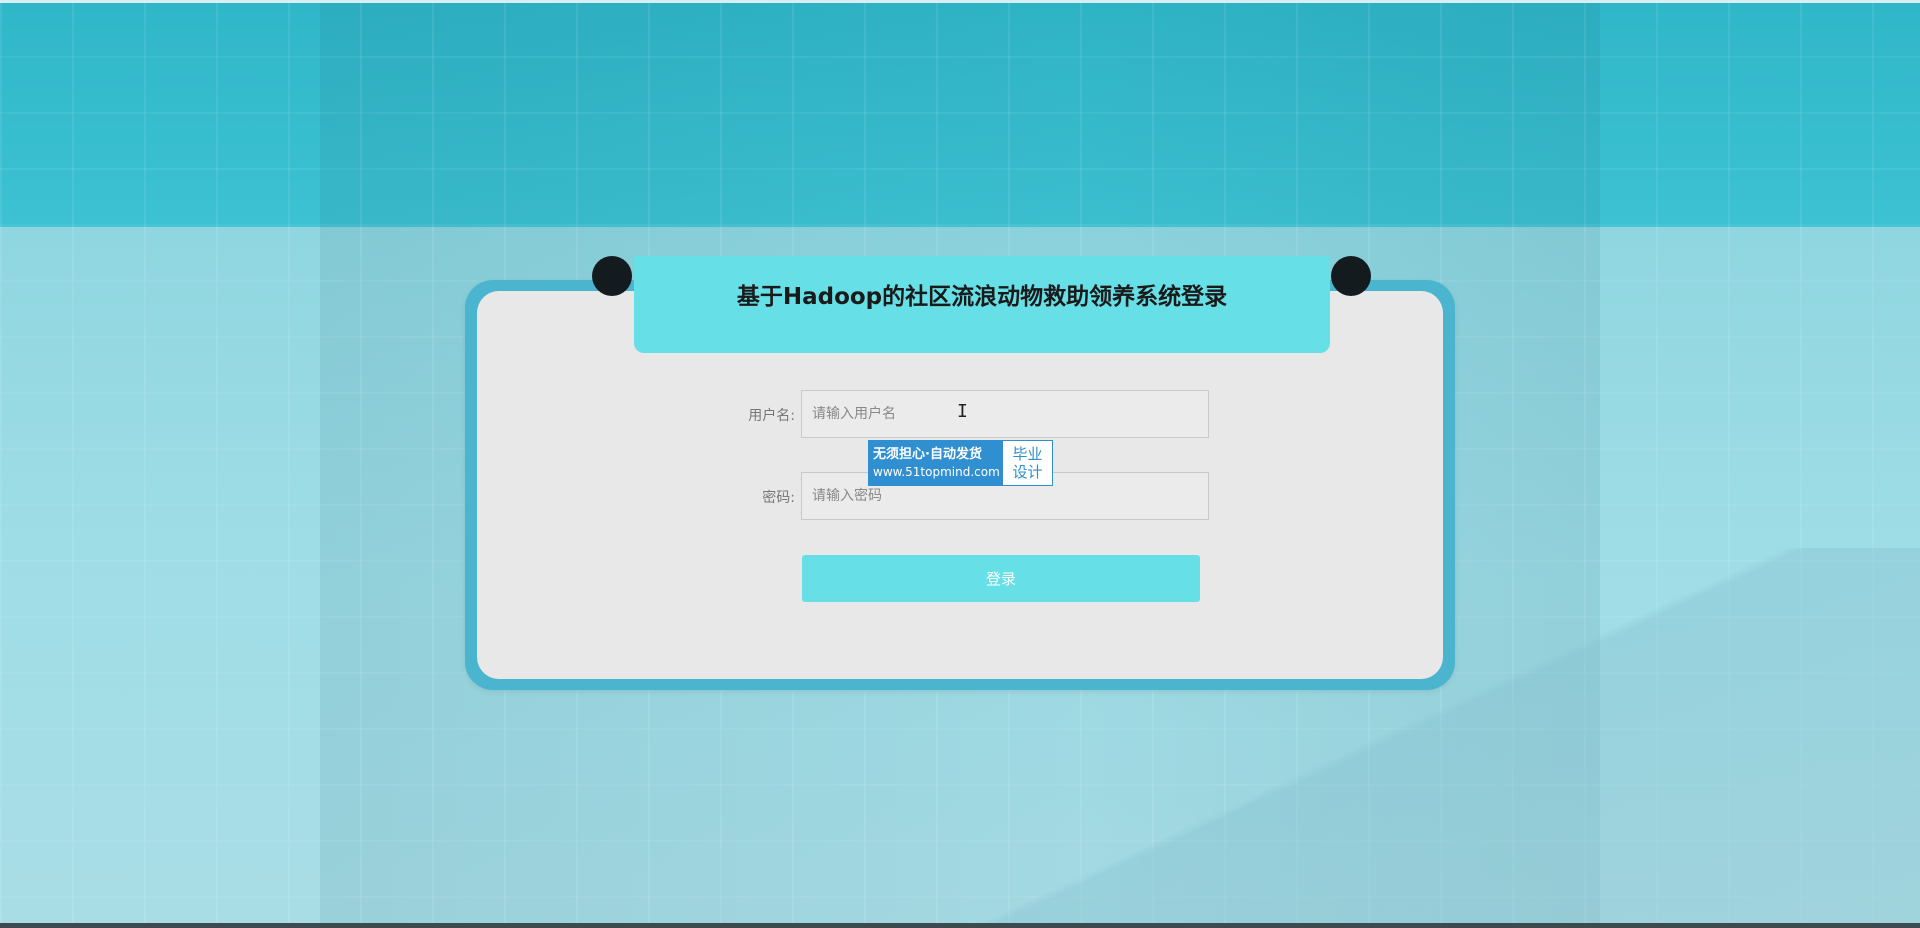 This screenshot has width=1920, height=928. What do you see at coordinates (982, 296) in the screenshot?
I see `page-title: 基于Hadoop的社区流浪动物救助领养系统登录` at bounding box center [982, 296].